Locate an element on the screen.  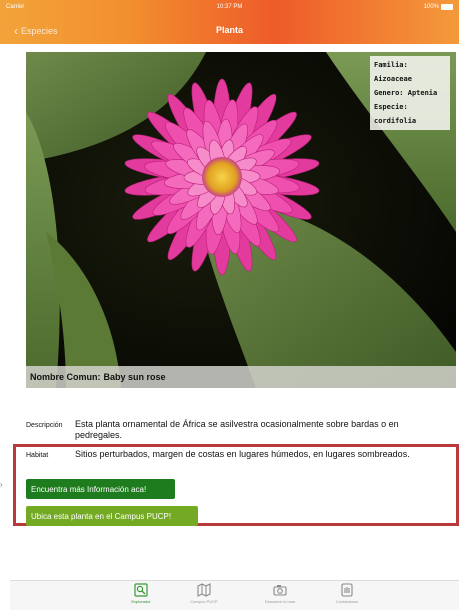
tab-discover: Descubre tú mas is located at coordinates (280, 593).